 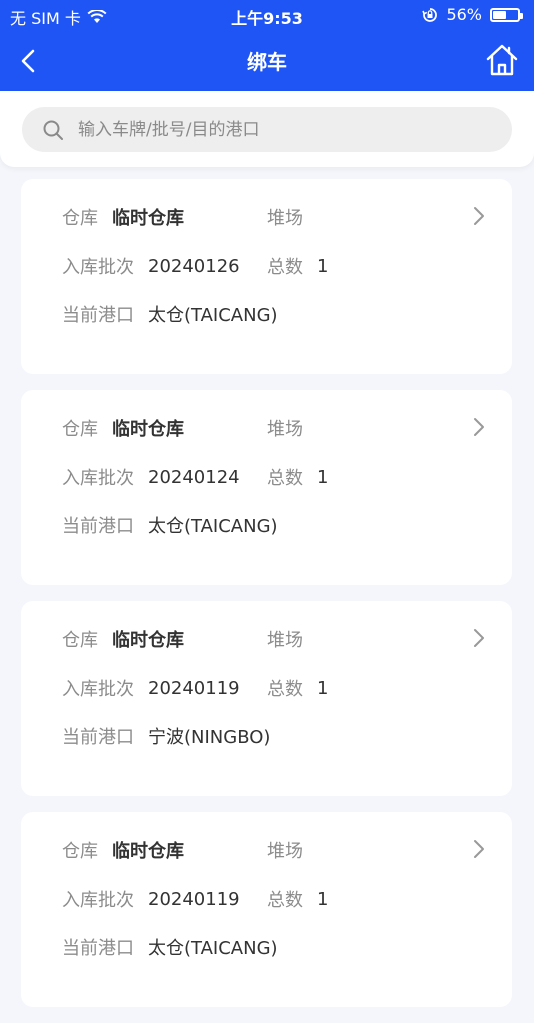 I want to click on port-row: 当前港口 宁波(NINGBO), so click(x=166, y=736).